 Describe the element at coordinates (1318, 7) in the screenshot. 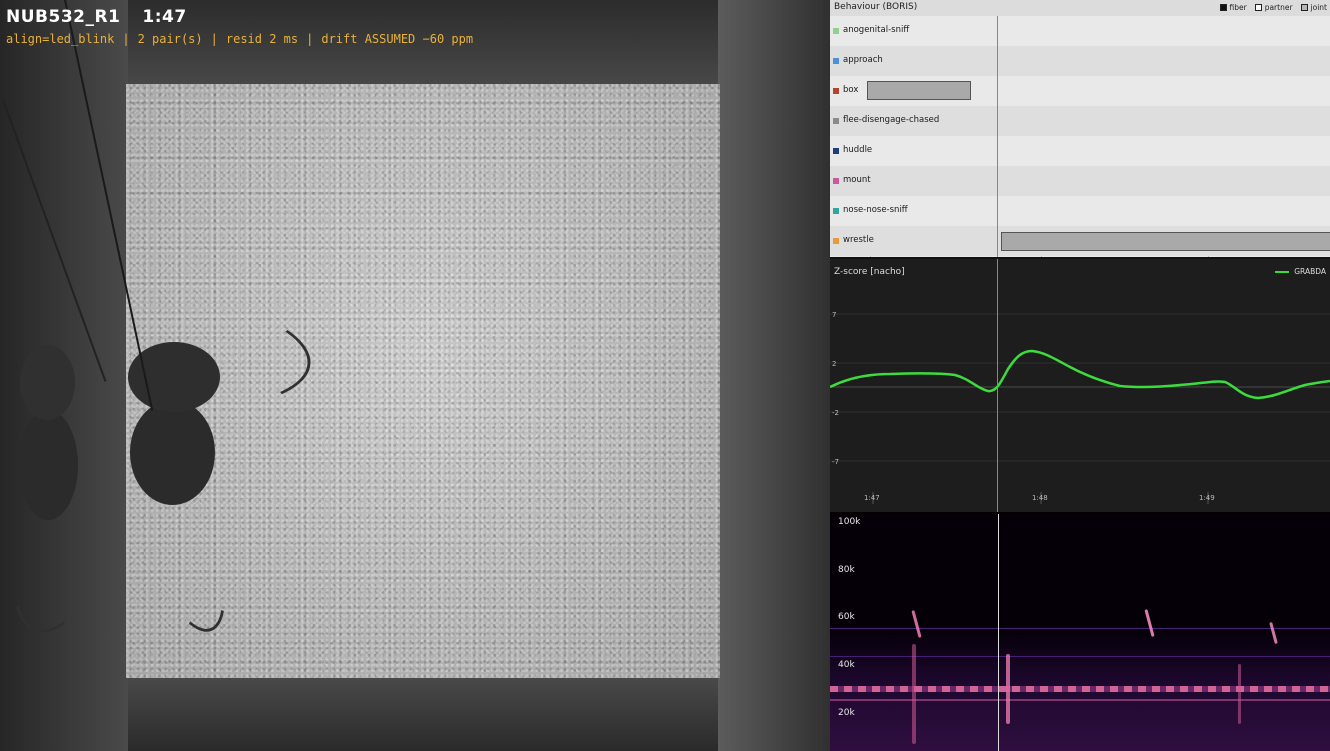

I see `legend-joint-label: joint` at that location.